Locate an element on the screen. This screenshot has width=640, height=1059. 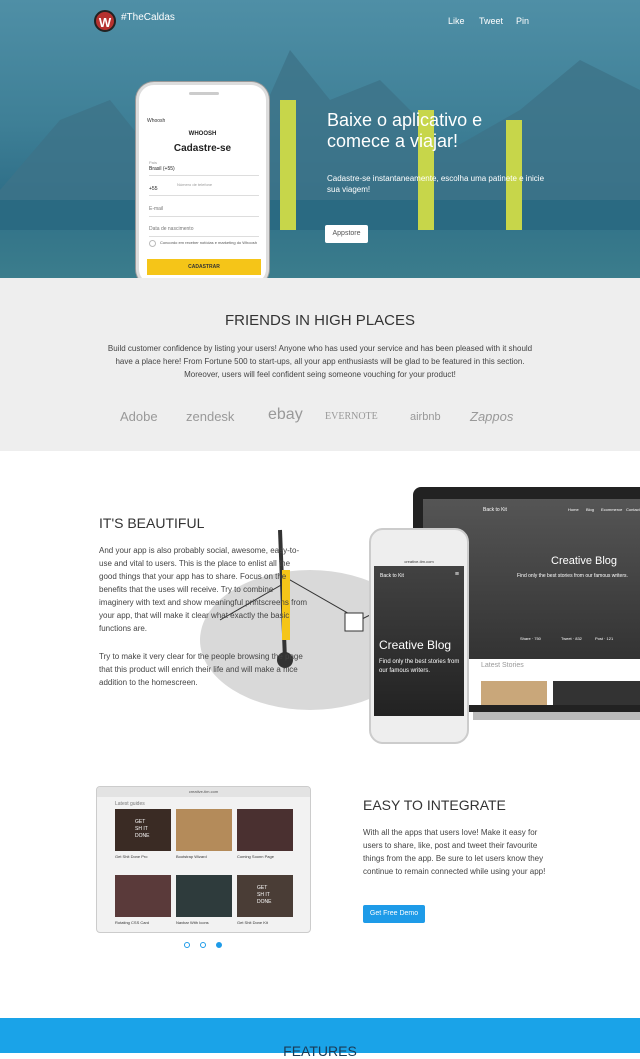
phone-blog-title: Creative Blog is located at coordinates (415, 645).